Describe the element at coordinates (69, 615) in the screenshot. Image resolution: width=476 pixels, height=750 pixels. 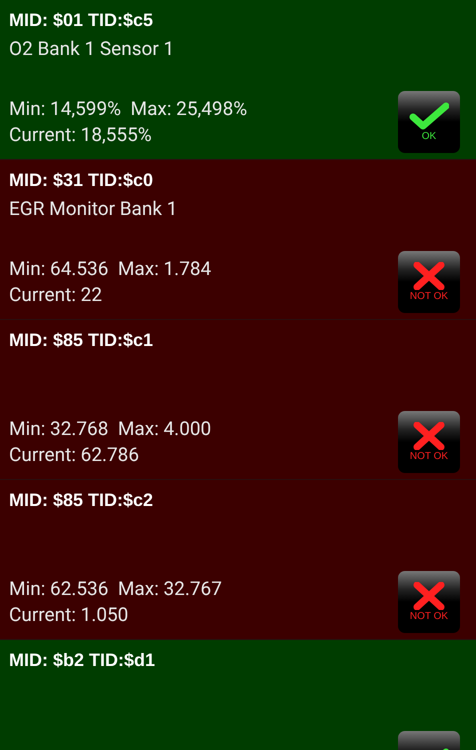
I see `current-value: Current: 1.050` at that location.